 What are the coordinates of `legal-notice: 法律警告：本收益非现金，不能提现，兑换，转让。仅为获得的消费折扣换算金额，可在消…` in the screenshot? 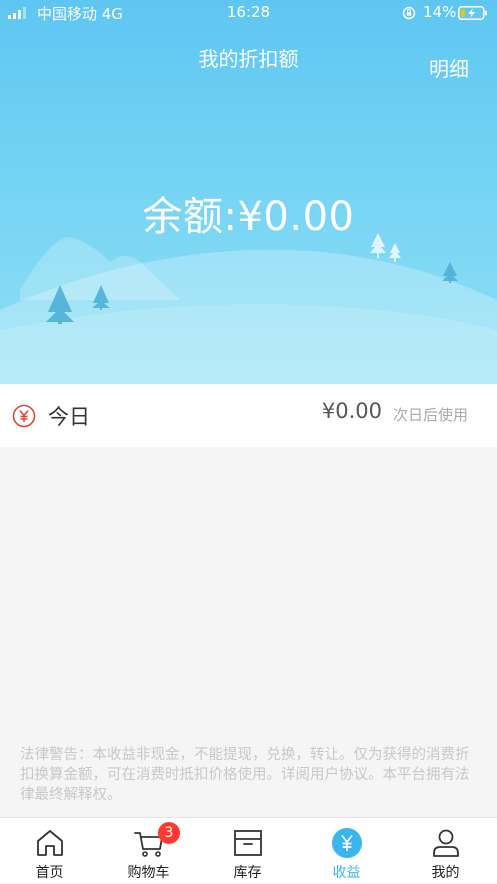 It's located at (245, 775).